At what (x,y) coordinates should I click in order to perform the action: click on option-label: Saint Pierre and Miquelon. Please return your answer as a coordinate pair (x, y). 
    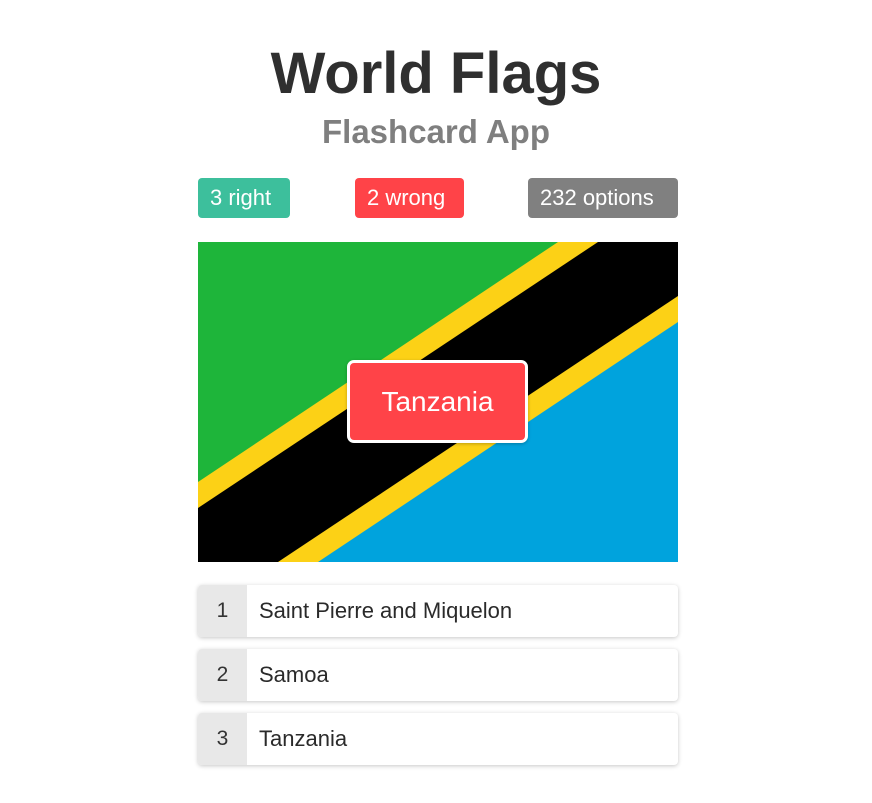
    Looking at the image, I should click on (386, 610).